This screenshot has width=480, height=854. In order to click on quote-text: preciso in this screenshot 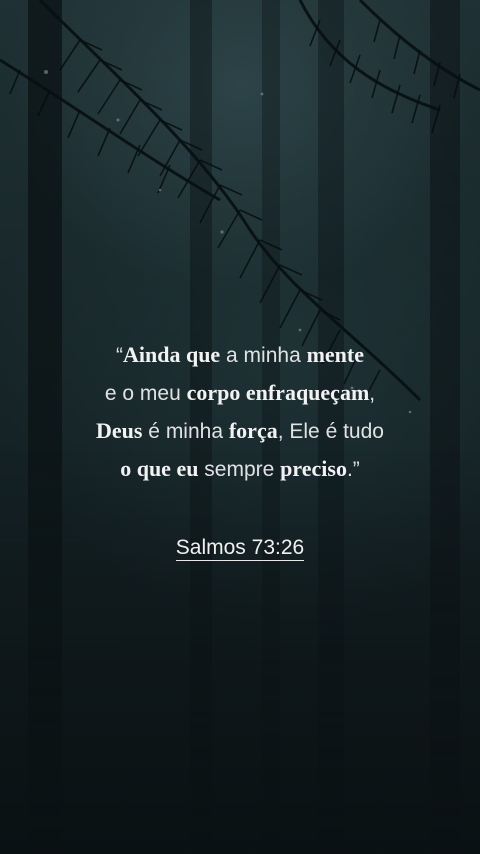, I will do `click(313, 468)`.